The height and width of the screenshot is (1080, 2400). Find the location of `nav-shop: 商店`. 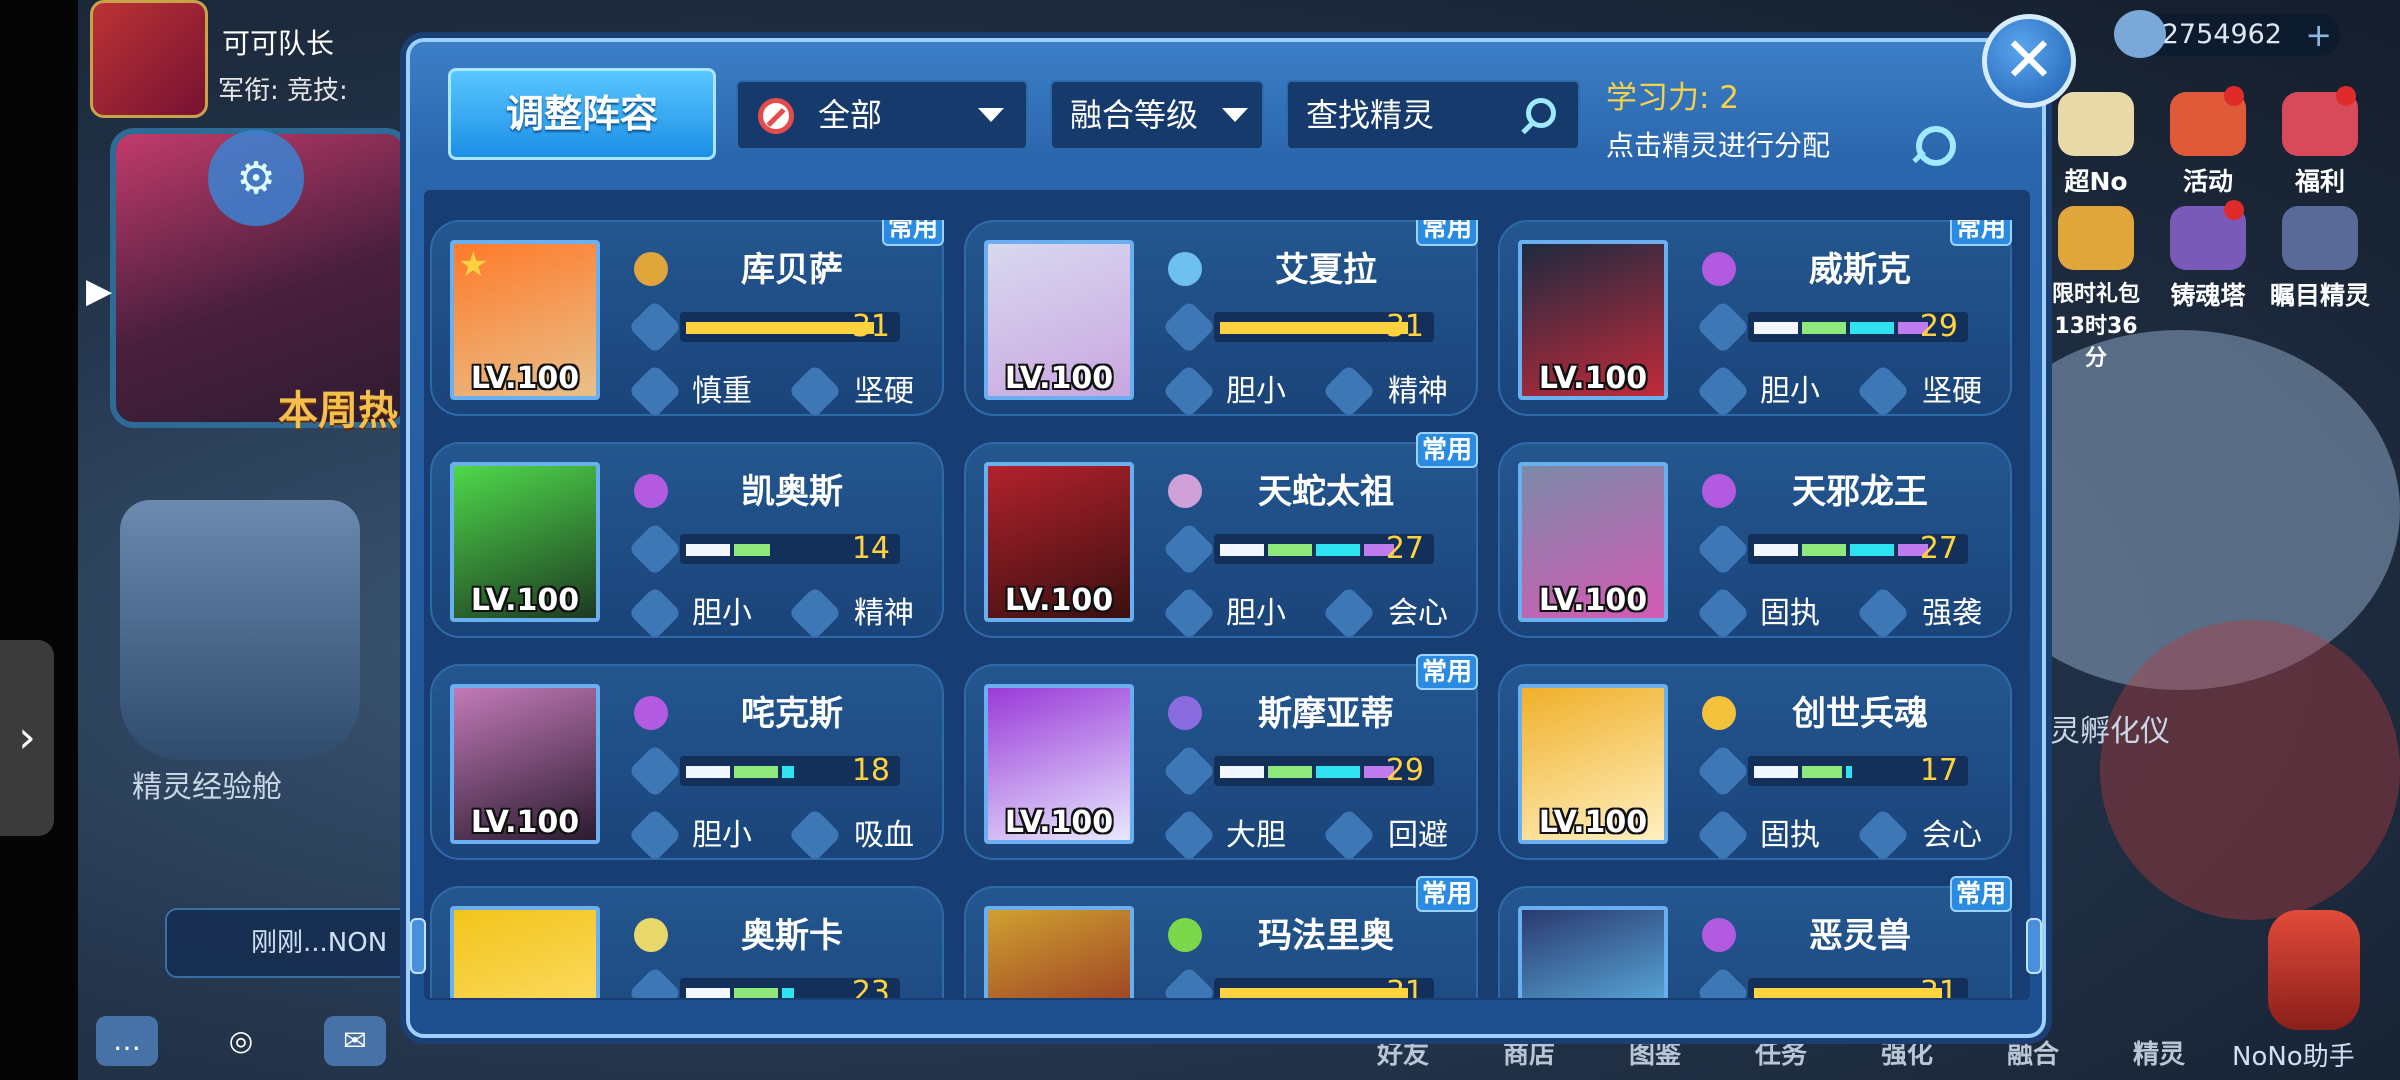

nav-shop: 商店 is located at coordinates (1529, 1052).